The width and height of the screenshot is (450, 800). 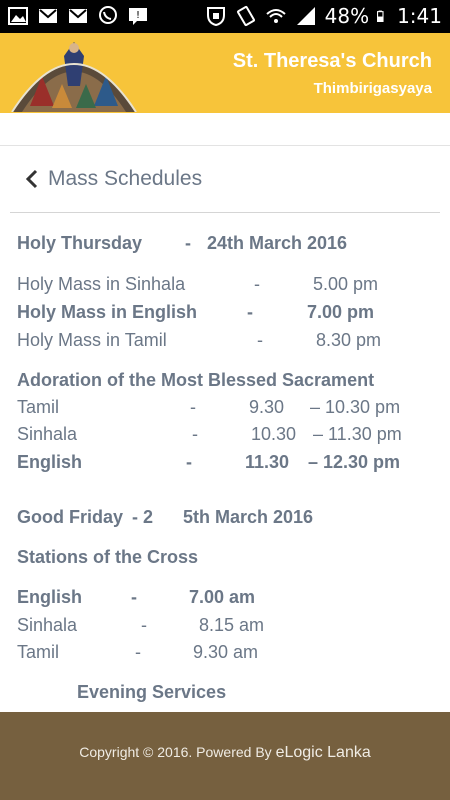 I want to click on time: 8.15 am, so click(x=232, y=625).